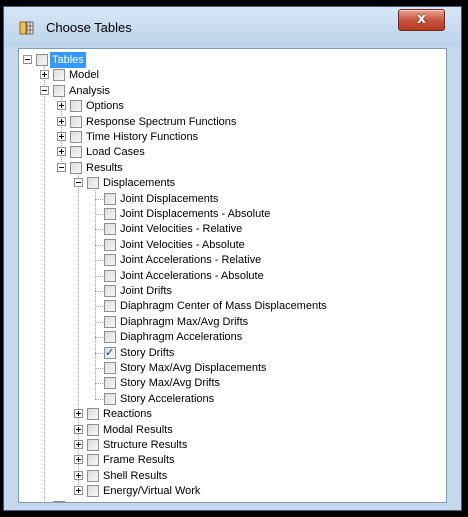 Image resolution: width=468 pixels, height=517 pixels. Describe the element at coordinates (146, 291) in the screenshot. I see `tree-item-label: Joint Drifts` at that location.